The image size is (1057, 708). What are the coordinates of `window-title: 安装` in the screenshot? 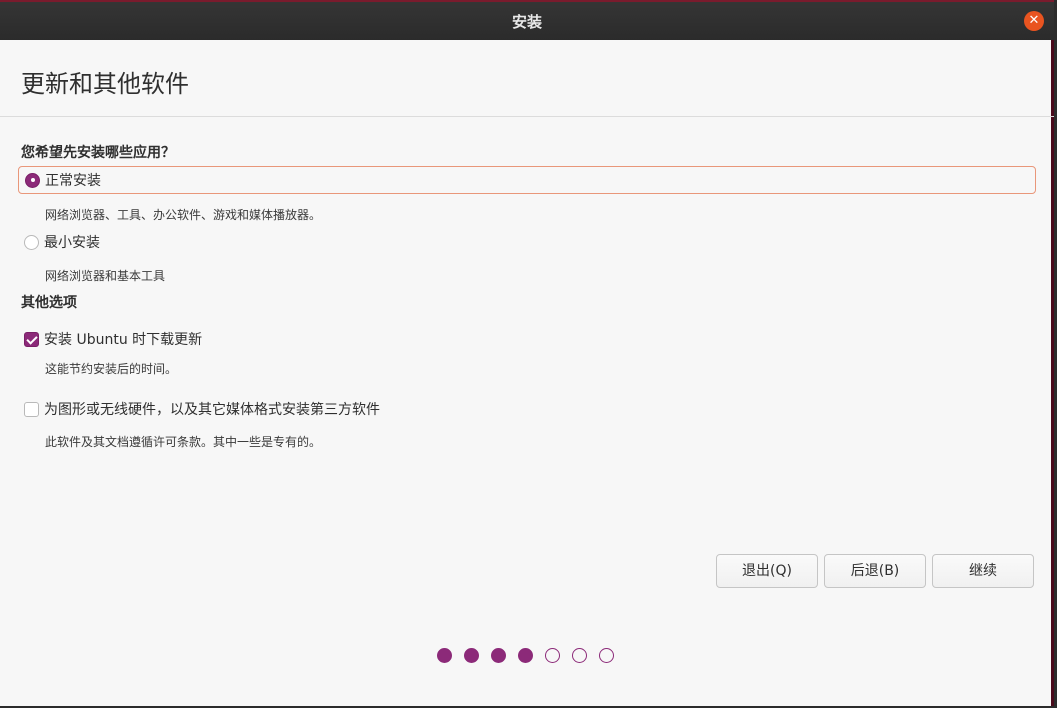 It's located at (526, 22).